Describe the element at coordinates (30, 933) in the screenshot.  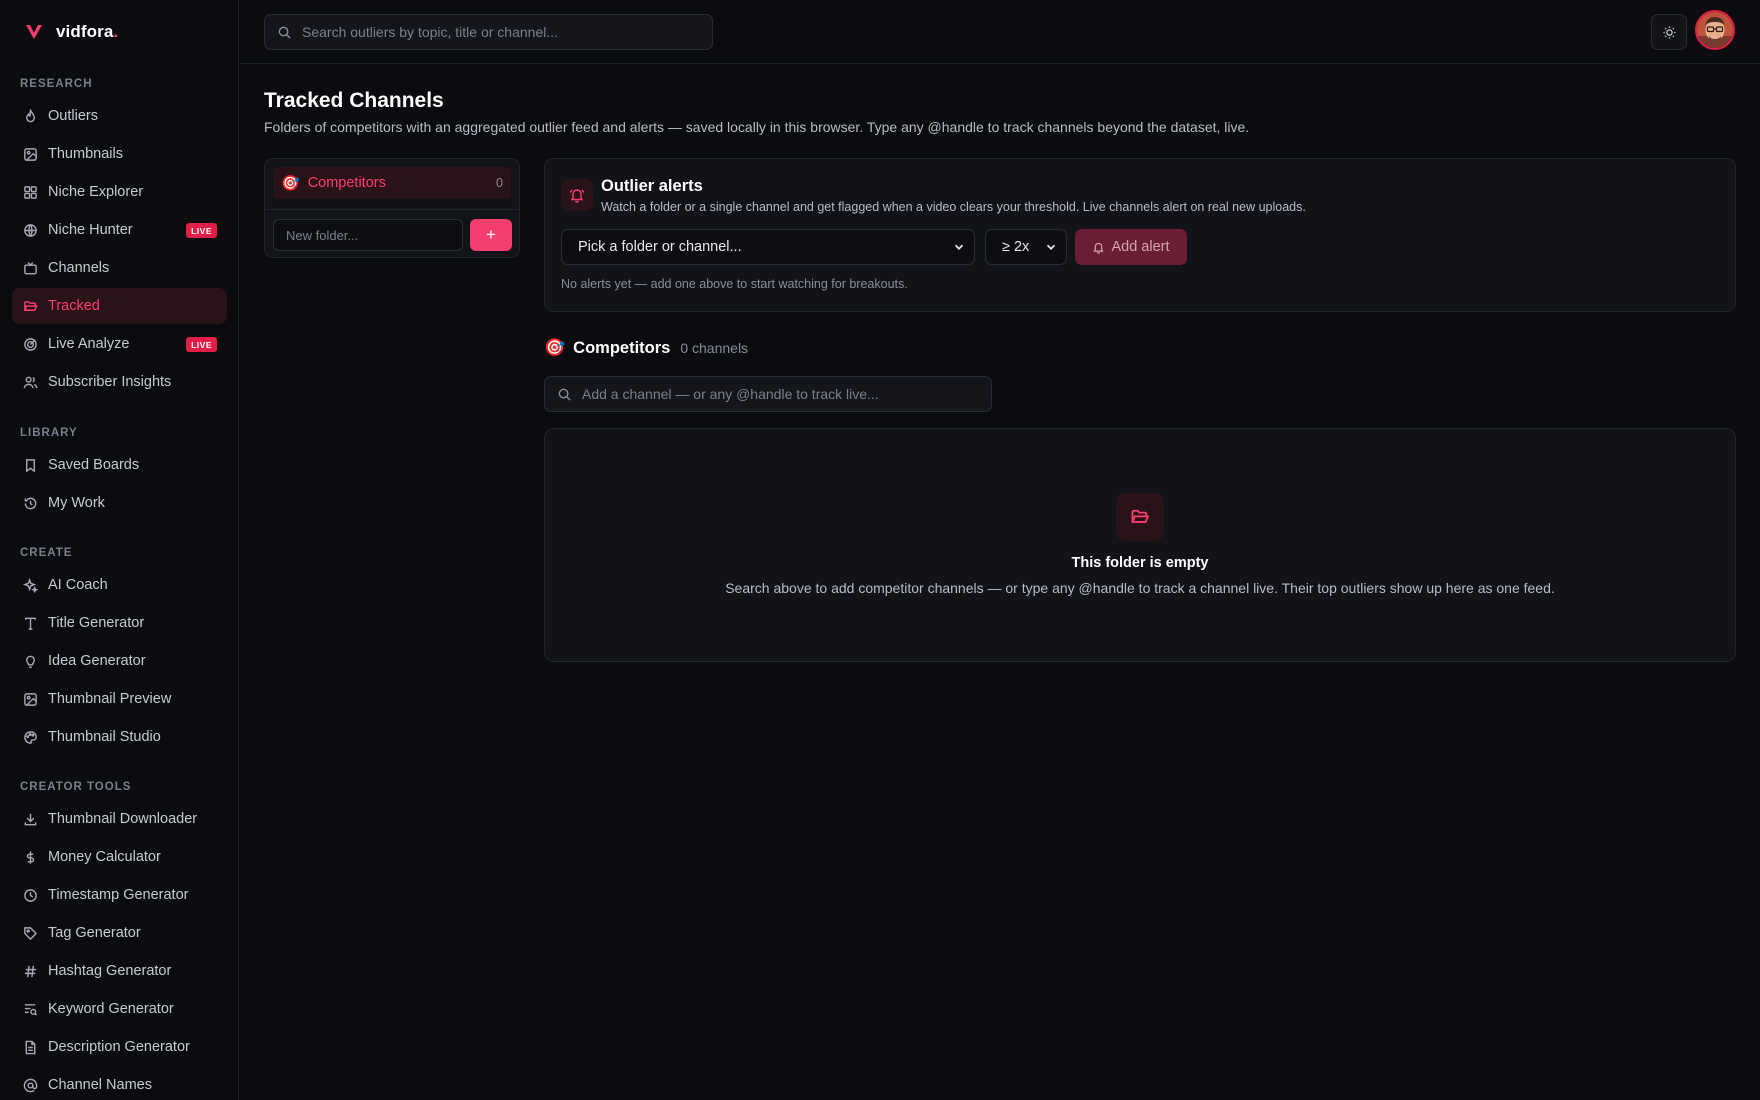
I see `tag-icon` at that location.